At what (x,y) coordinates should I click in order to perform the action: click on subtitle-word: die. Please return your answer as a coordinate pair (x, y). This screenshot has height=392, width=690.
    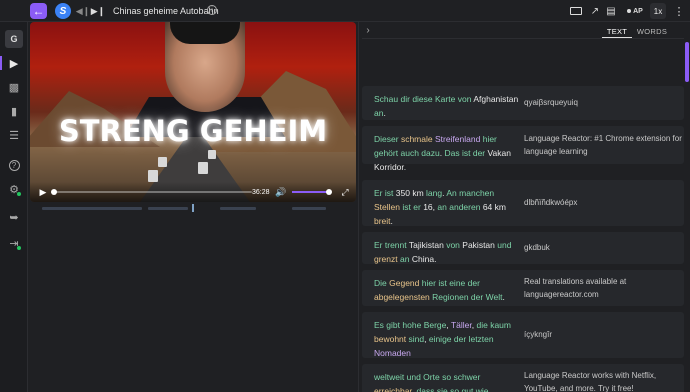
    Looking at the image, I should click on (481, 325).